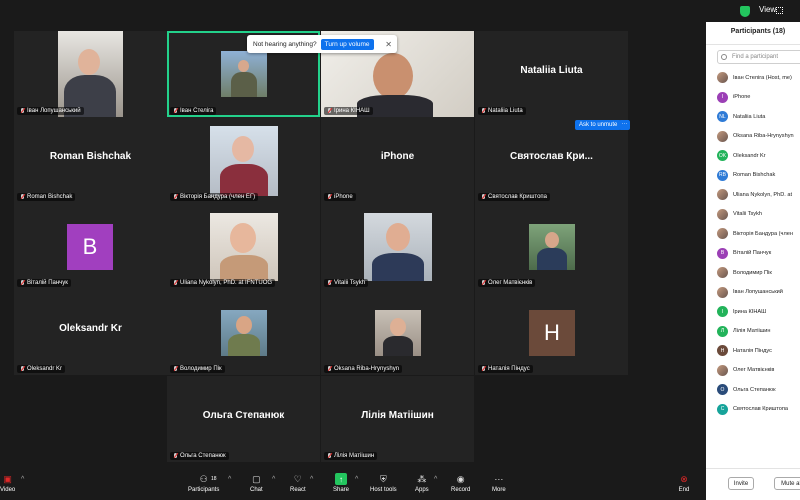 This screenshot has height=500, width=800. Describe the element at coordinates (499, 483) in the screenshot. I see `more-button: ⋯ More` at that location.